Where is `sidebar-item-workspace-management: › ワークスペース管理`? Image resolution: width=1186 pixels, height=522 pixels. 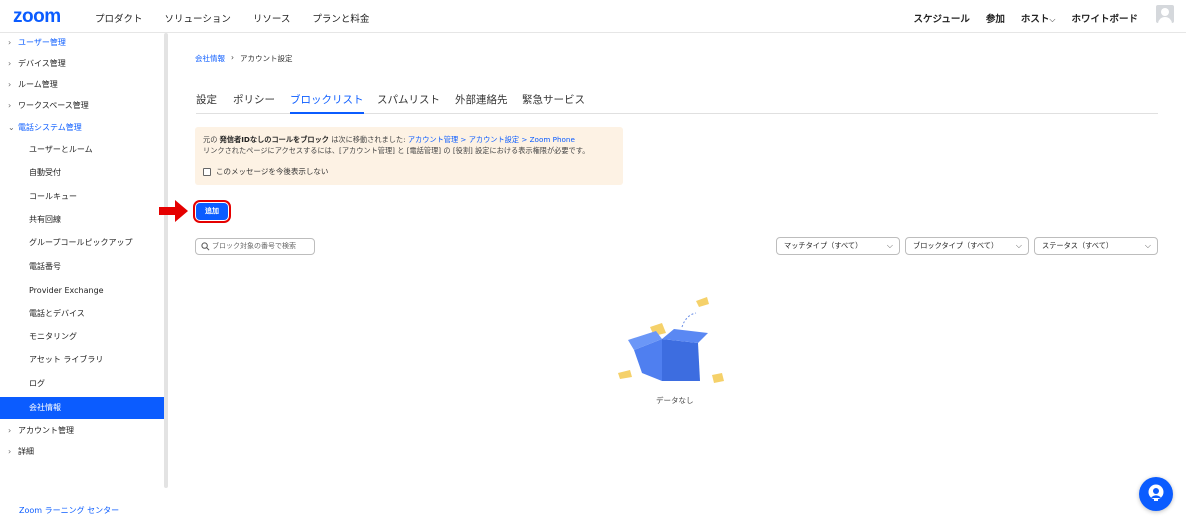
sidebar-item-workspace-management: › ワークスペース管理 is located at coordinates (82, 106).